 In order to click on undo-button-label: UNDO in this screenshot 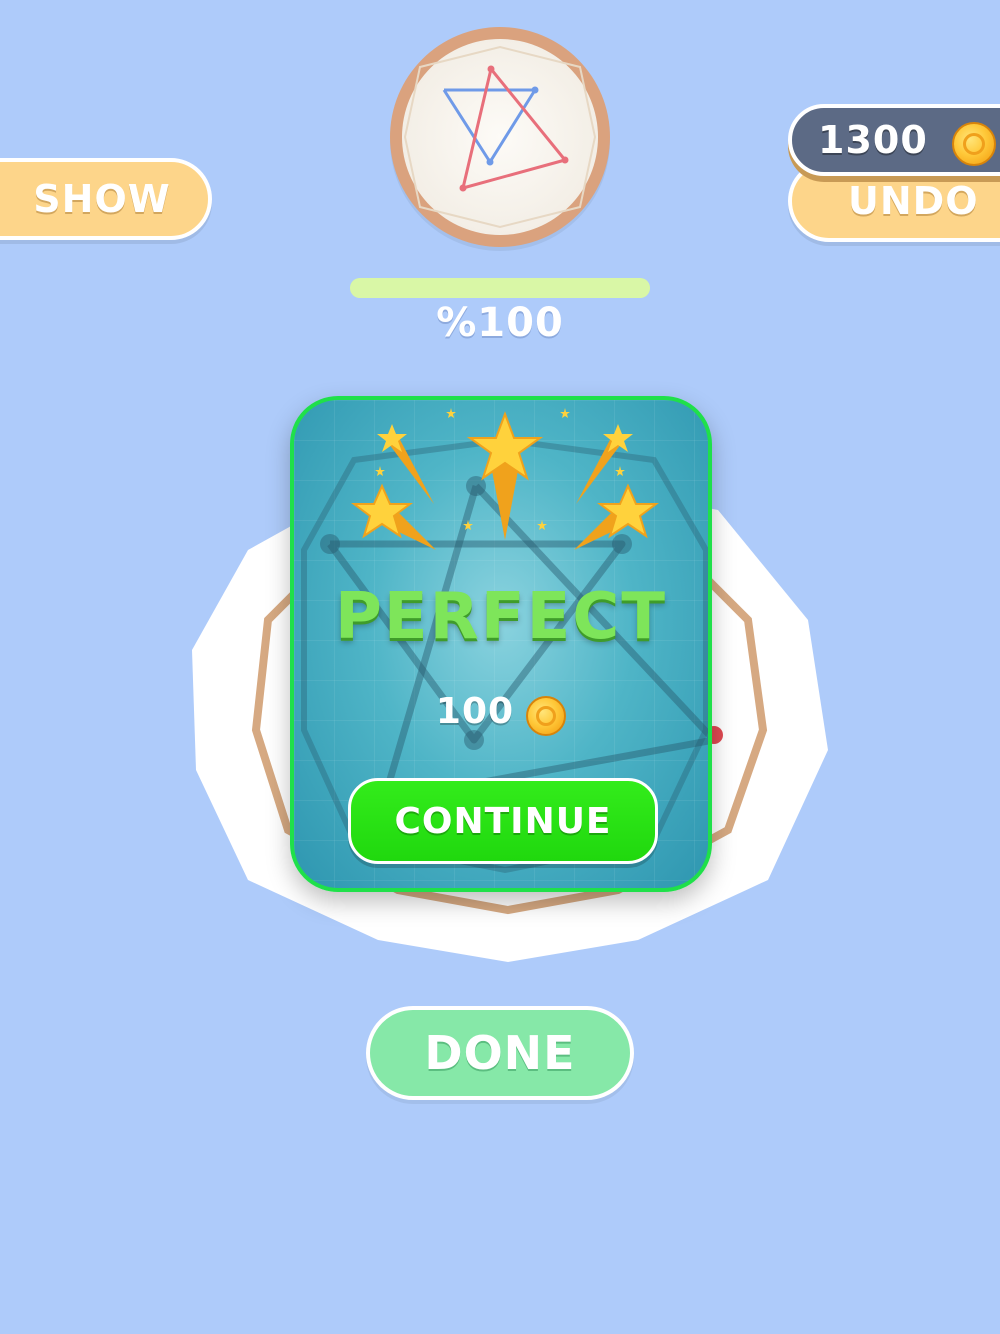, I will do `click(913, 201)`.